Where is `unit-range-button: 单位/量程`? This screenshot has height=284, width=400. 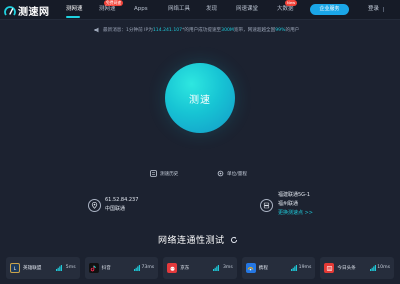 unit-range-button: 单位/量程 is located at coordinates (232, 173).